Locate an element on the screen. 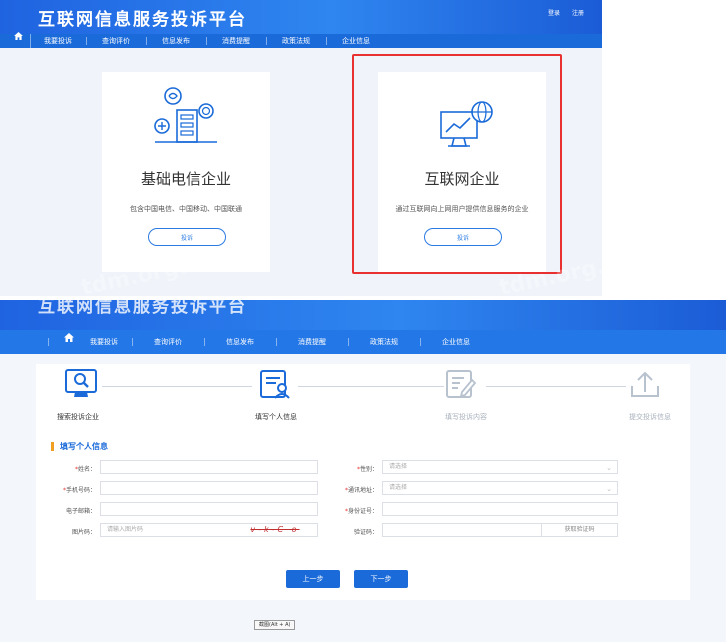 The image size is (726, 642). highlight-box is located at coordinates (457, 164).